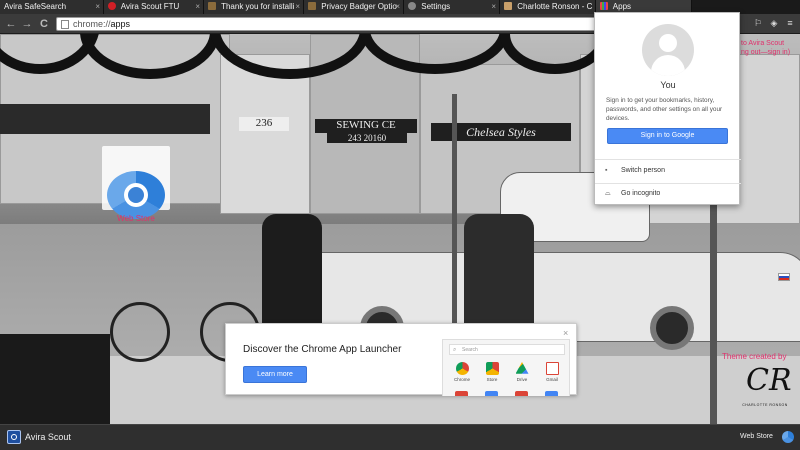  What do you see at coordinates (765, 405) in the screenshot?
I see `signature-text: CHARLOTTE RONSON` at bounding box center [765, 405].